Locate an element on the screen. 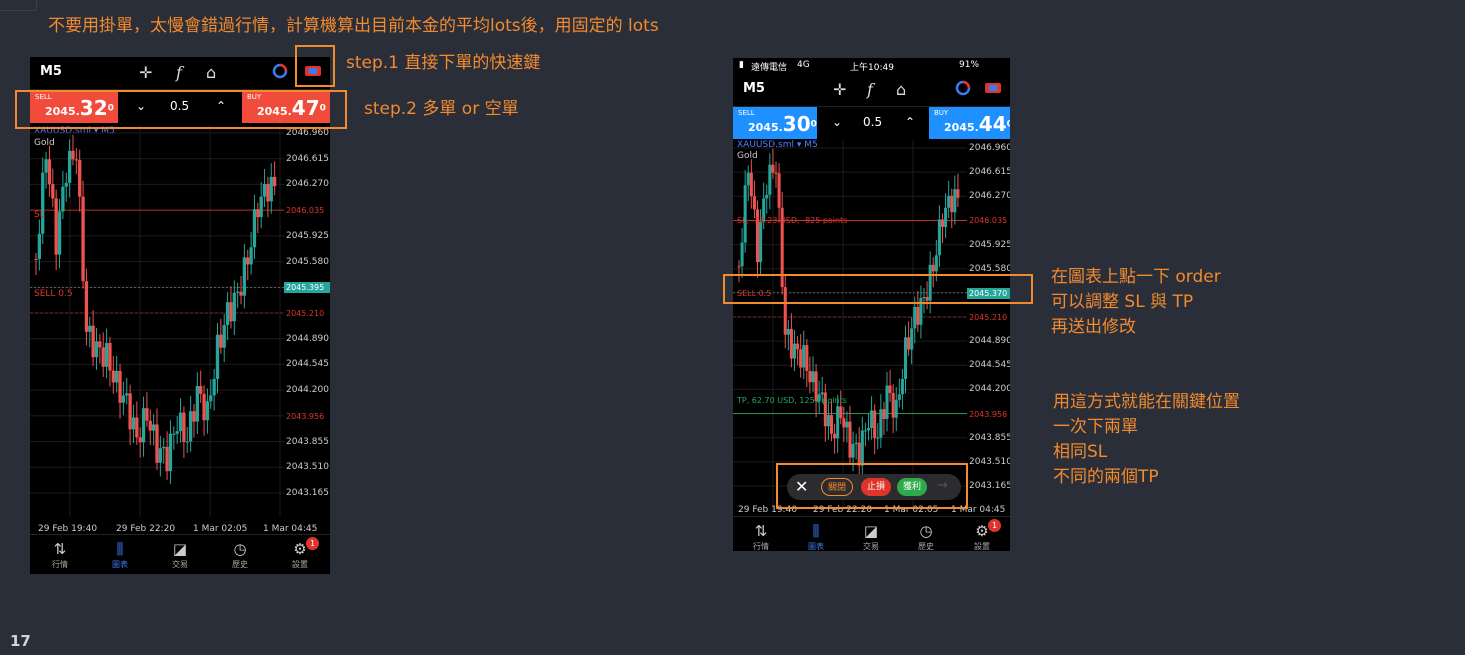  price-label: 2044.545 is located at coordinates (989, 365).